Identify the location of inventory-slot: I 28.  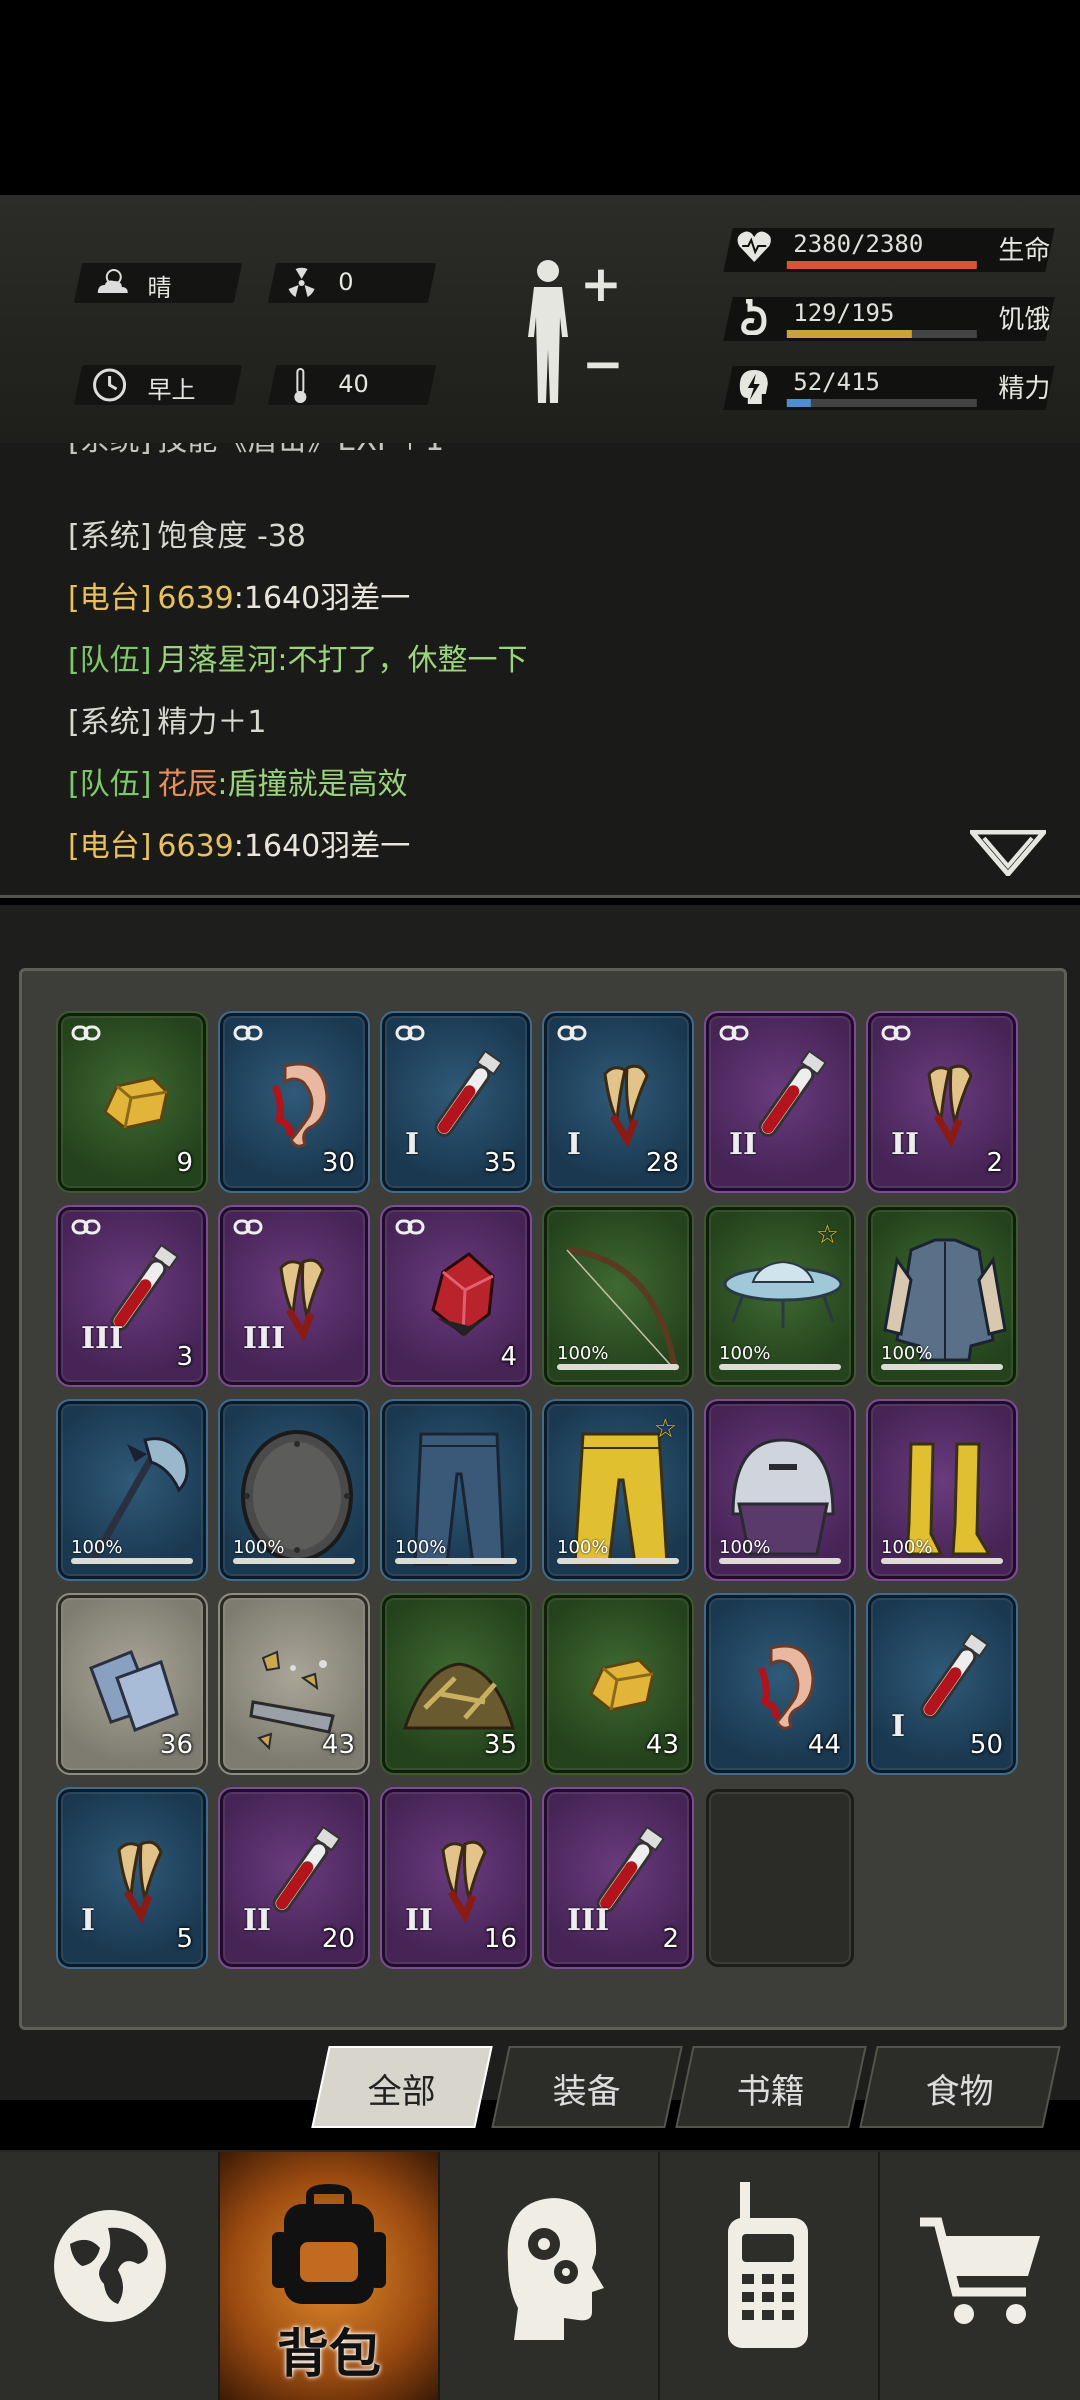
(618, 1102).